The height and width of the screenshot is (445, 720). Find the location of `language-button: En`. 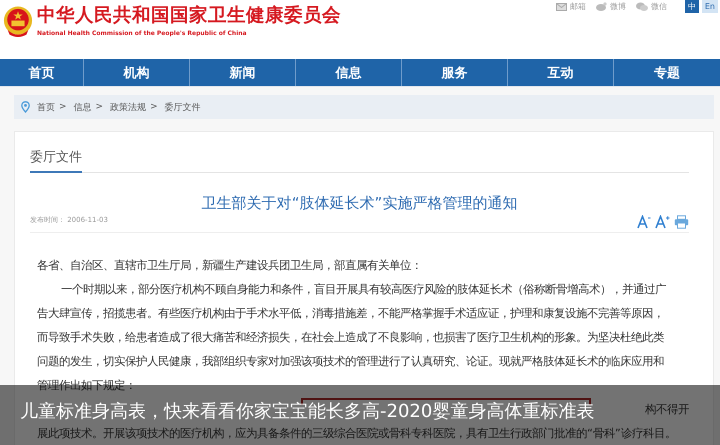

language-button: En is located at coordinates (710, 6).